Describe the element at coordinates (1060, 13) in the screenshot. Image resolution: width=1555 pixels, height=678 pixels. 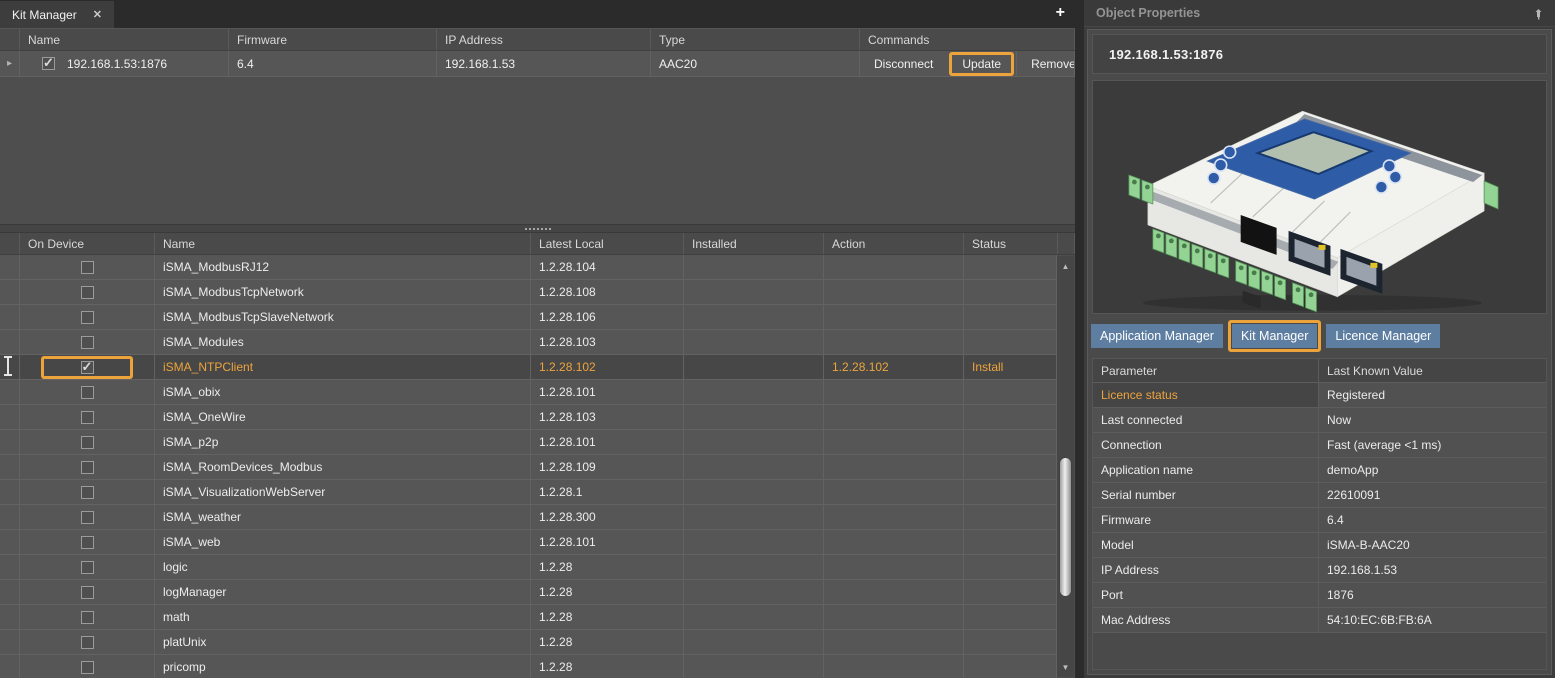
I see `add-tab-icon: +` at that location.